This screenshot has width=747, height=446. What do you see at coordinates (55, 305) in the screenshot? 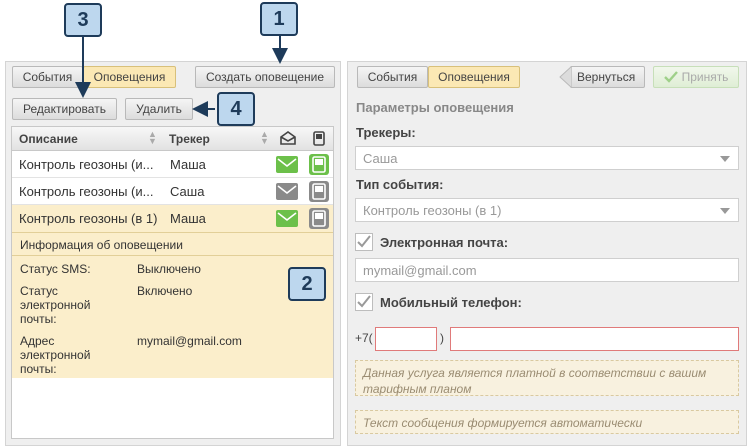
I see `info-label: Статус электронной почты:` at bounding box center [55, 305].